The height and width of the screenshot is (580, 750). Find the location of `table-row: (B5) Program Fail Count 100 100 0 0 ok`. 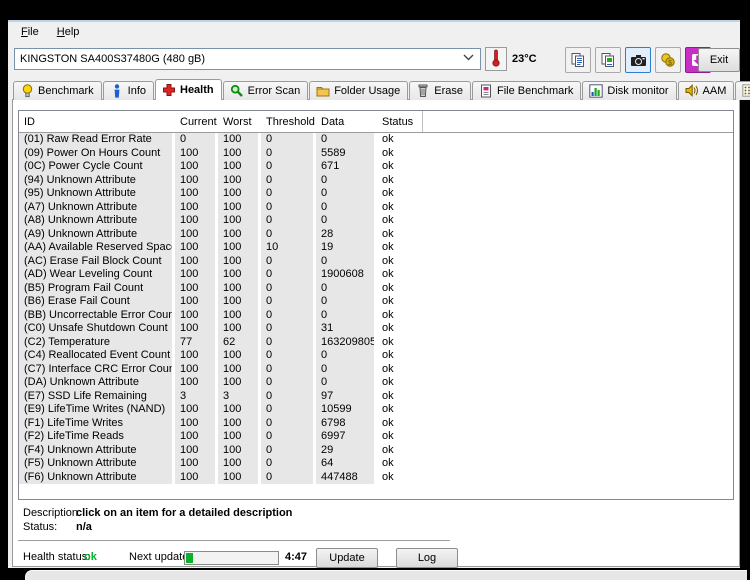

table-row: (B5) Program Fail Count 100 100 0 0 ok is located at coordinates (376, 288).